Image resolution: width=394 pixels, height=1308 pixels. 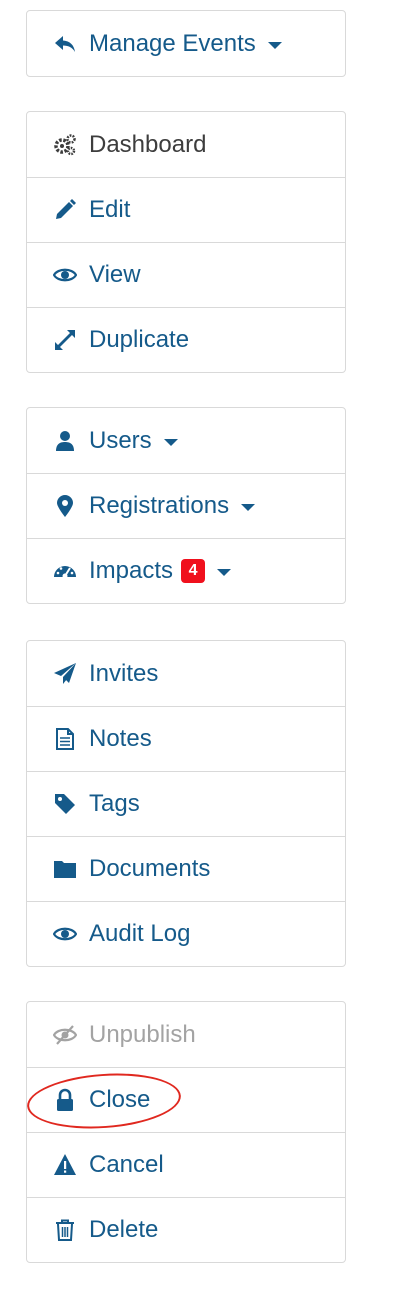 I want to click on action-close-label: Close, so click(x=120, y=1099).